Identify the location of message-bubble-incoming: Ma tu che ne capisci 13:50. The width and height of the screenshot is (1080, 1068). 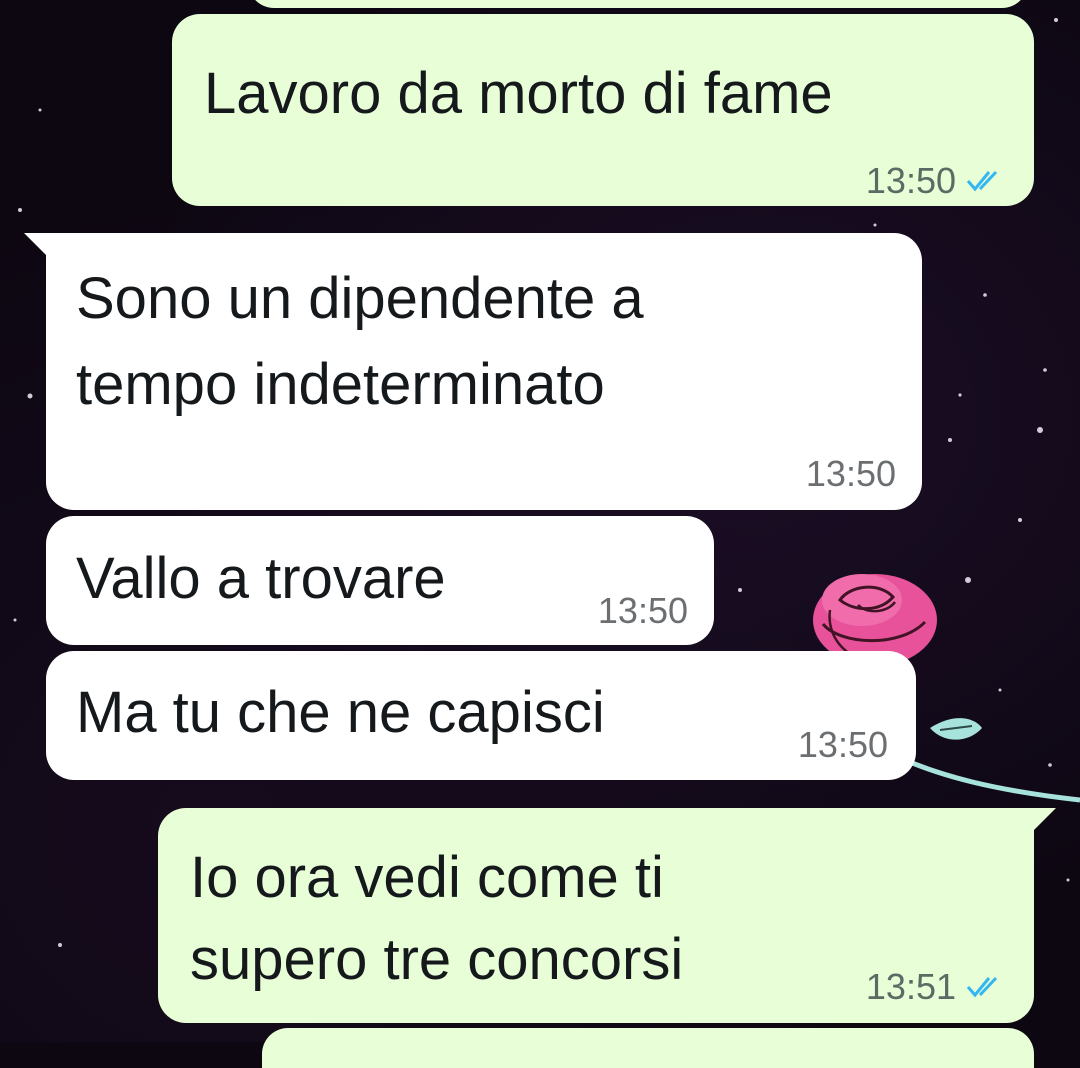
(481, 715).